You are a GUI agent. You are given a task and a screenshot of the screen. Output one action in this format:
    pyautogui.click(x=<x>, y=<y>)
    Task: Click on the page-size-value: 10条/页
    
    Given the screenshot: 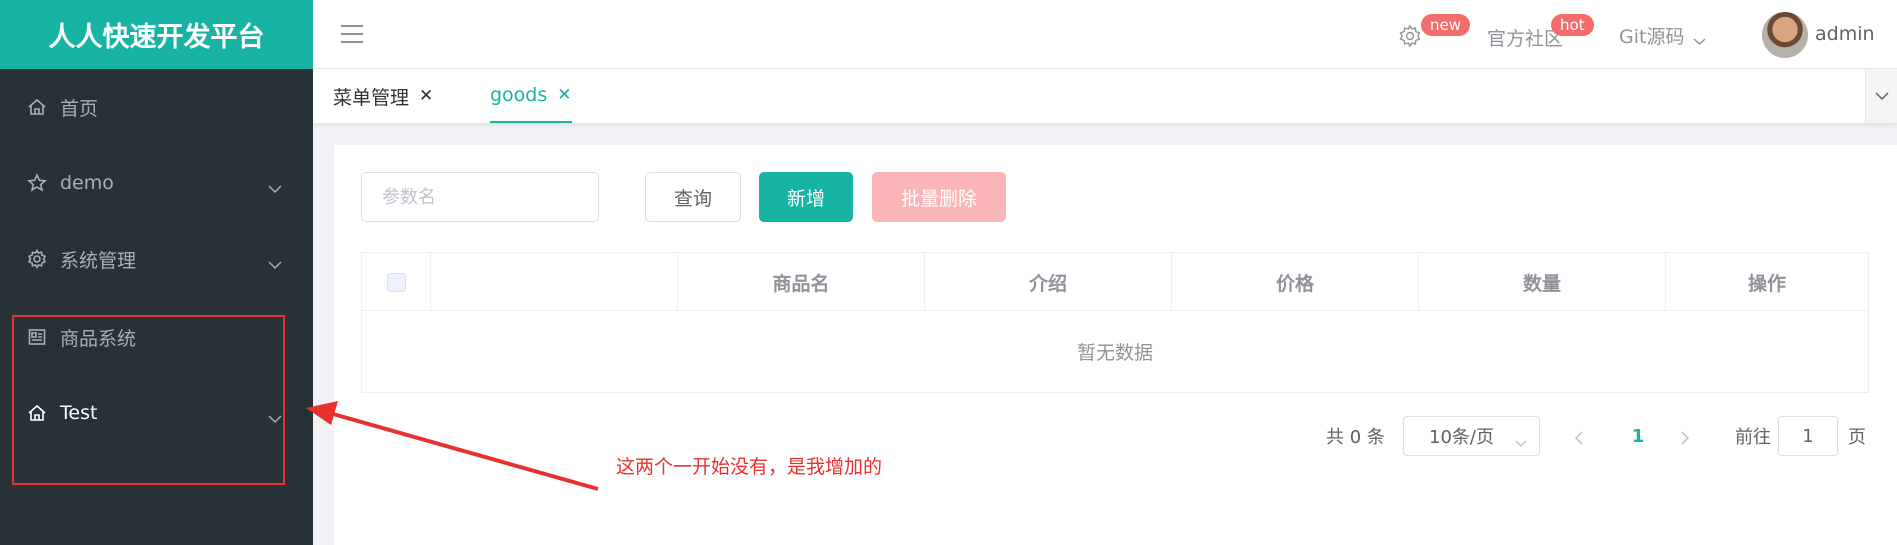 What is the action you would take?
    pyautogui.click(x=1461, y=437)
    